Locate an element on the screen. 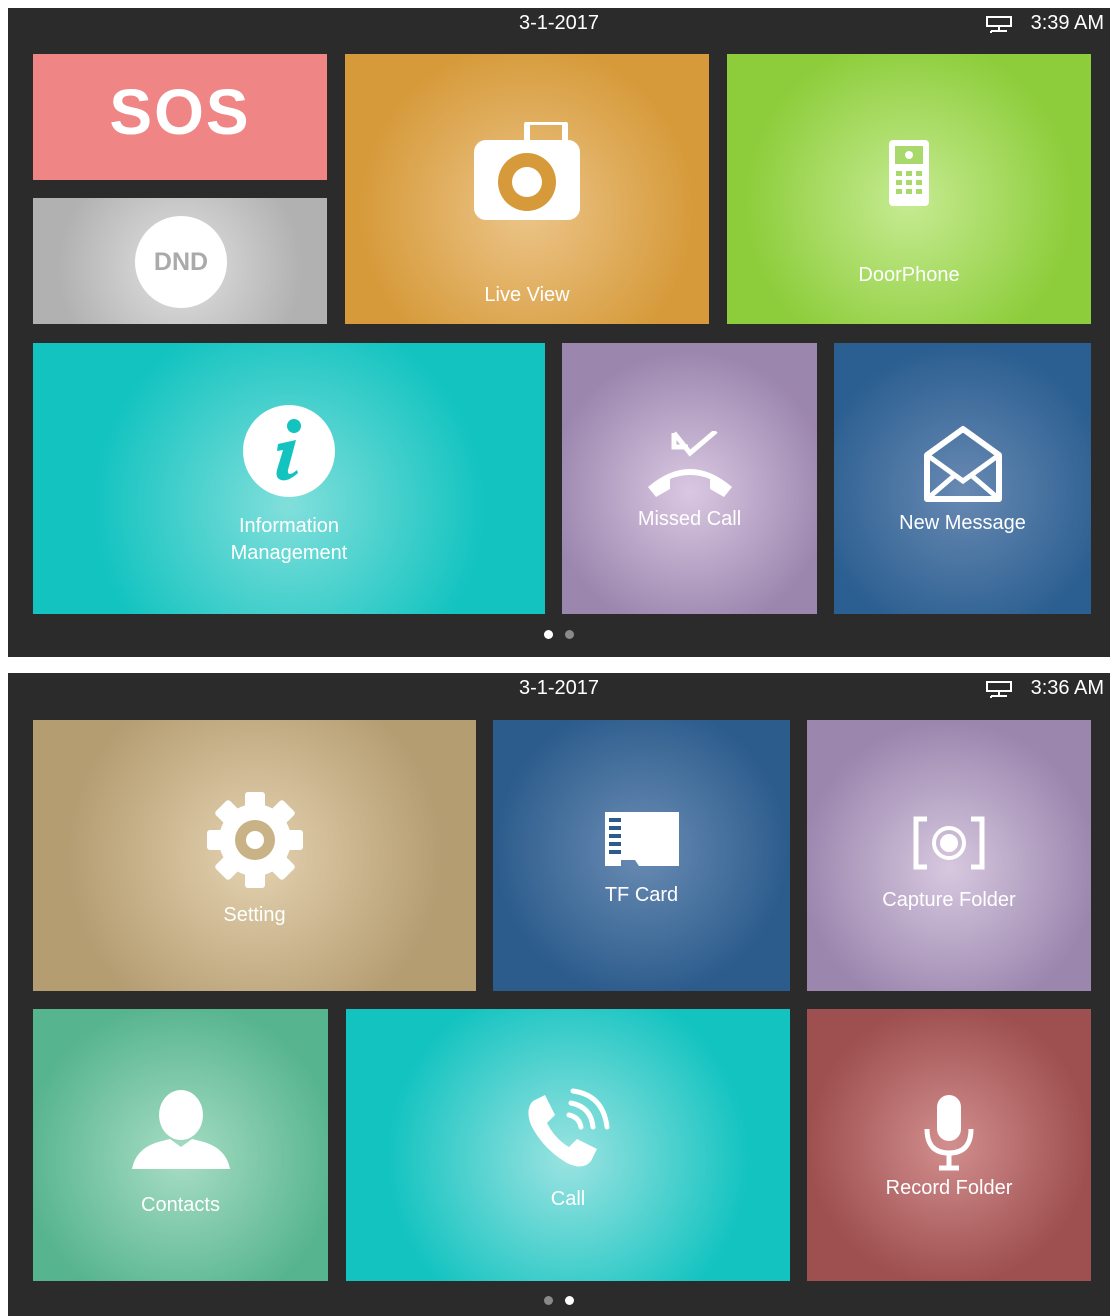 The height and width of the screenshot is (1316, 1110). setting-tile: Setting is located at coordinates (254, 855).